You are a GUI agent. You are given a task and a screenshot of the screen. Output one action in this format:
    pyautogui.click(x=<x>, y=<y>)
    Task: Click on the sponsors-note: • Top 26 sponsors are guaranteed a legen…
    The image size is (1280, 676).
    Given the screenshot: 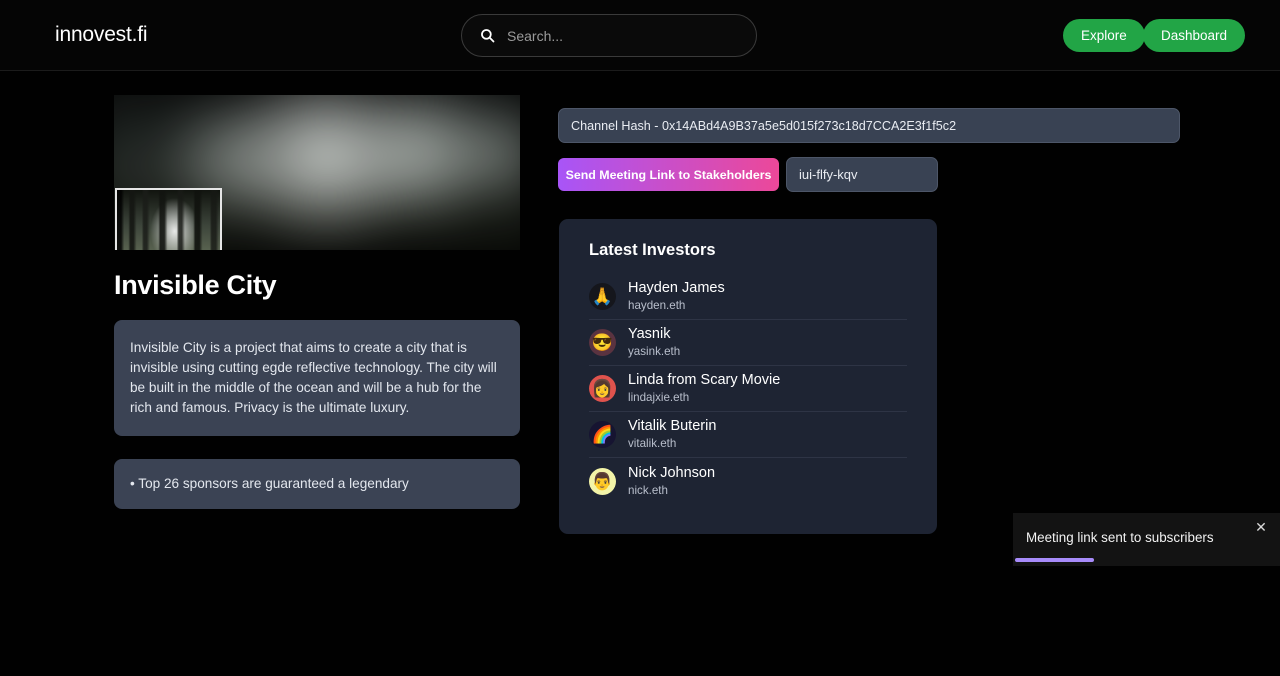 What is the action you would take?
    pyautogui.click(x=317, y=484)
    